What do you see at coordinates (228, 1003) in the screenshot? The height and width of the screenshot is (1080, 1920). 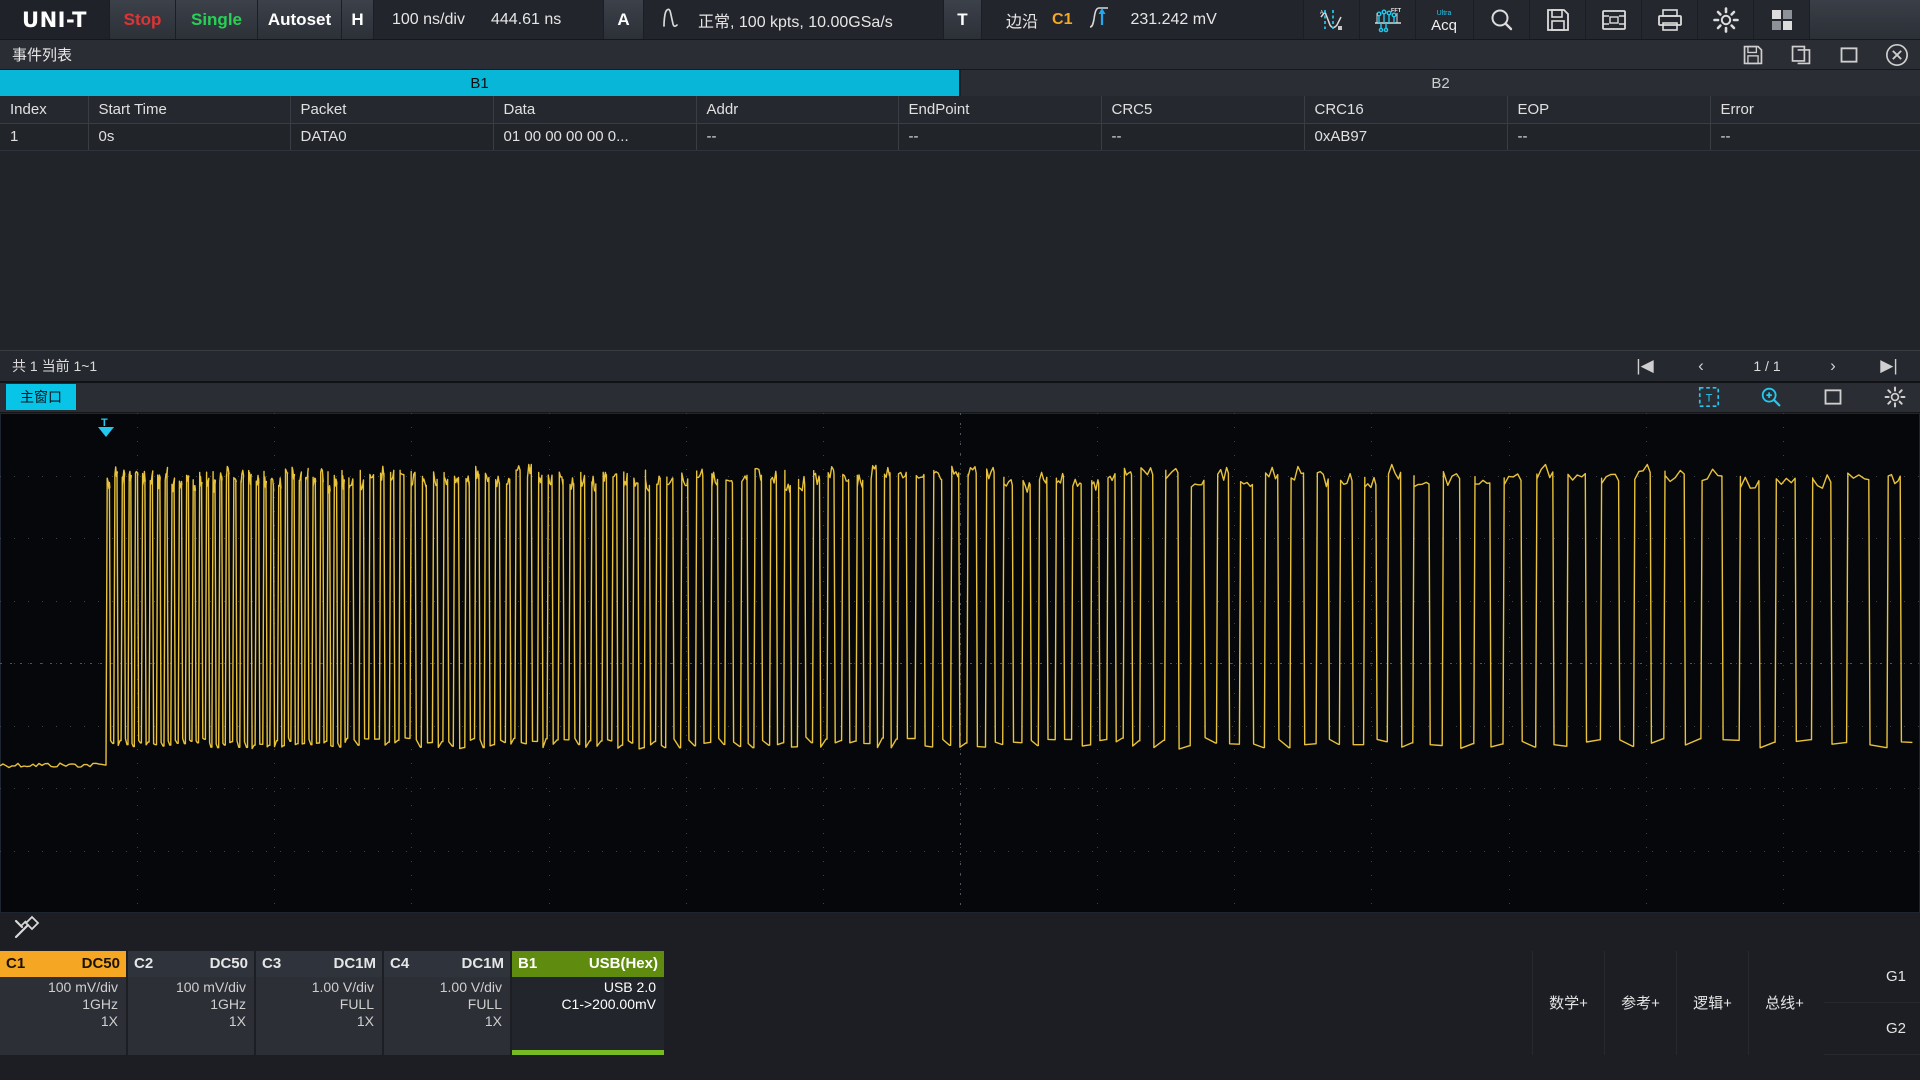 I see `channel-c2-bandwidth: 1GHz` at bounding box center [228, 1003].